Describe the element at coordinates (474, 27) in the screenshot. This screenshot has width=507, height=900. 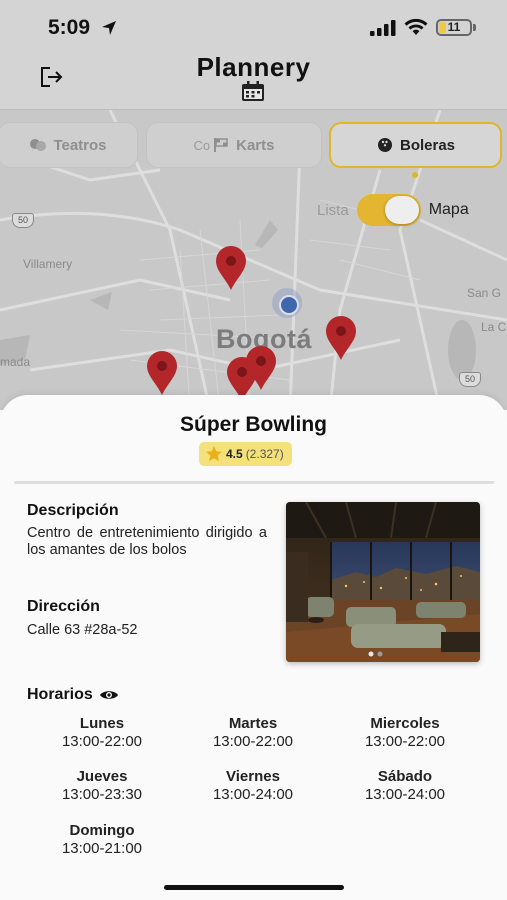
I see `battery-tip` at that location.